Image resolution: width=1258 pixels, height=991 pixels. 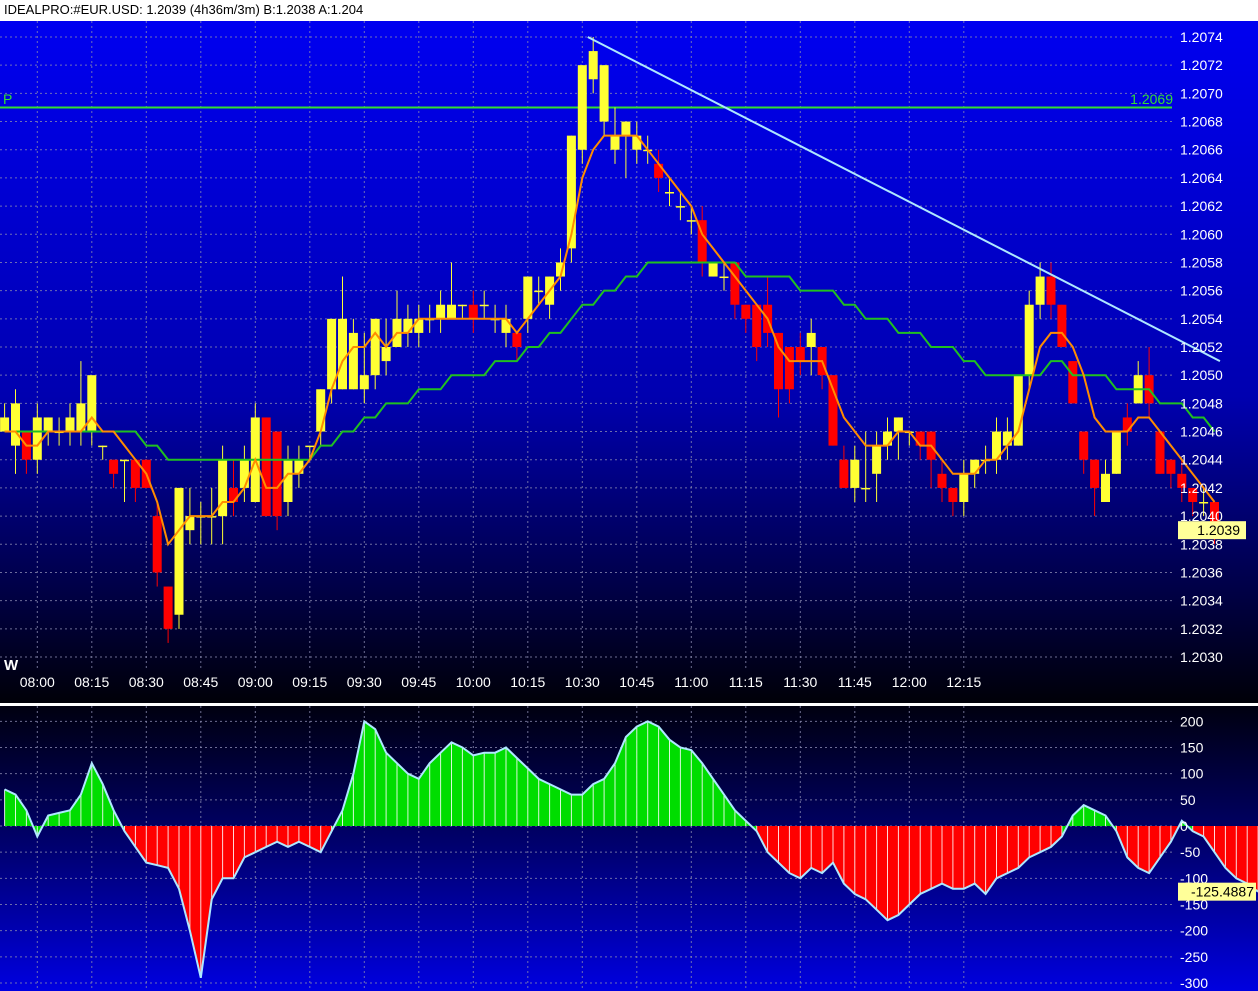 What do you see at coordinates (1201, 93) in the screenshot?
I see `price-tick-label: 1.2070` at bounding box center [1201, 93].